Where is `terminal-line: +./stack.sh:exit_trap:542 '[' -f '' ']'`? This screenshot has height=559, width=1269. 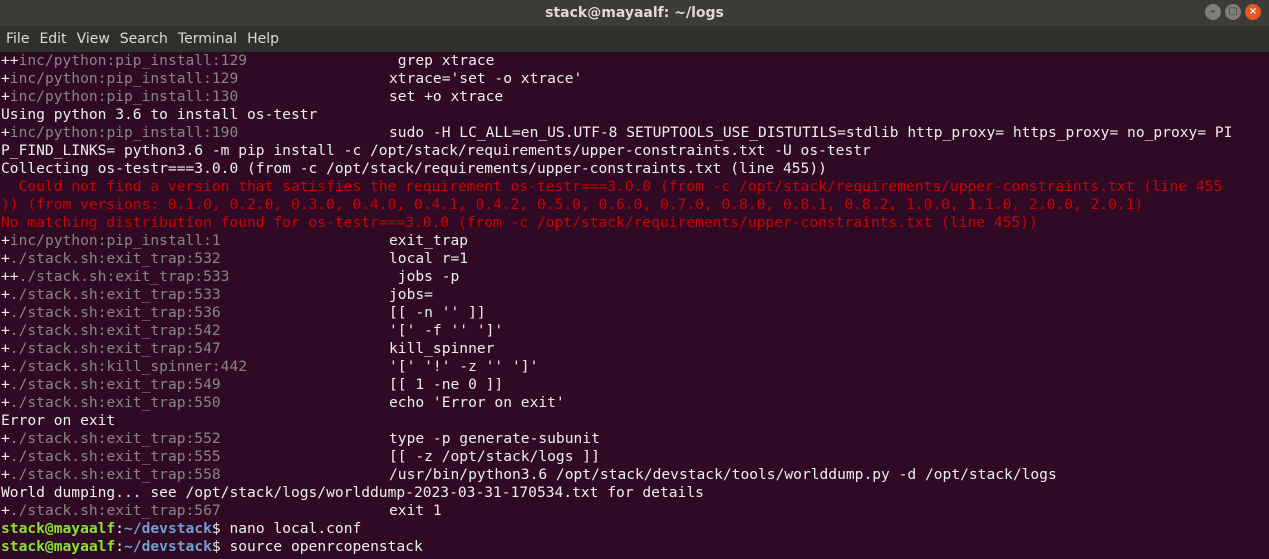
terminal-line: +./stack.sh:exit_trap:542 '[' -f '' ']' is located at coordinates (635, 331).